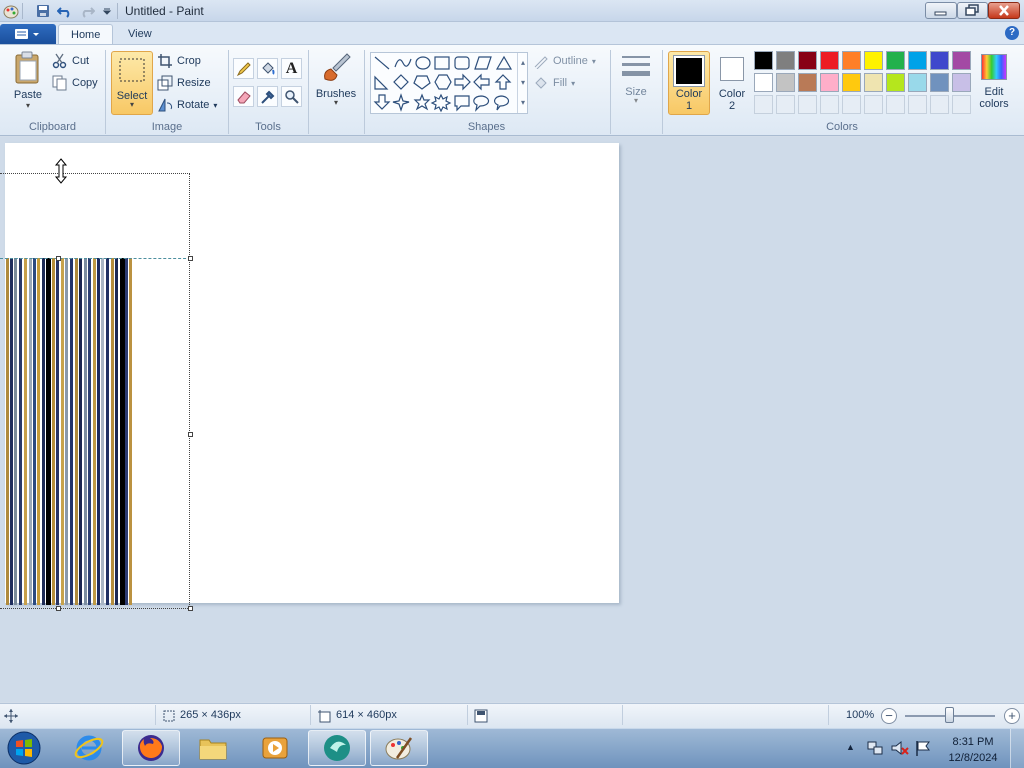  Describe the element at coordinates (65, 11) in the screenshot. I see `undo-icon` at that location.